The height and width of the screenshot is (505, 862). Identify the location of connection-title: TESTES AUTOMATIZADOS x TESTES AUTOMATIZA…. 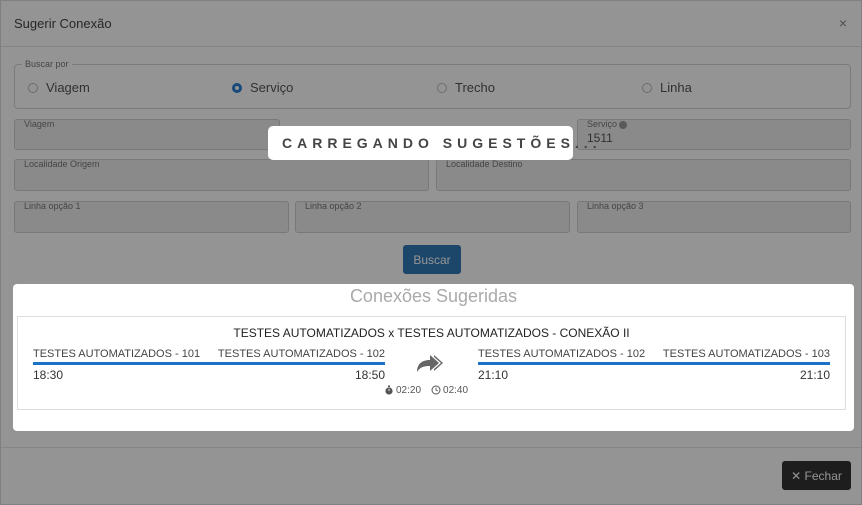
(431, 333).